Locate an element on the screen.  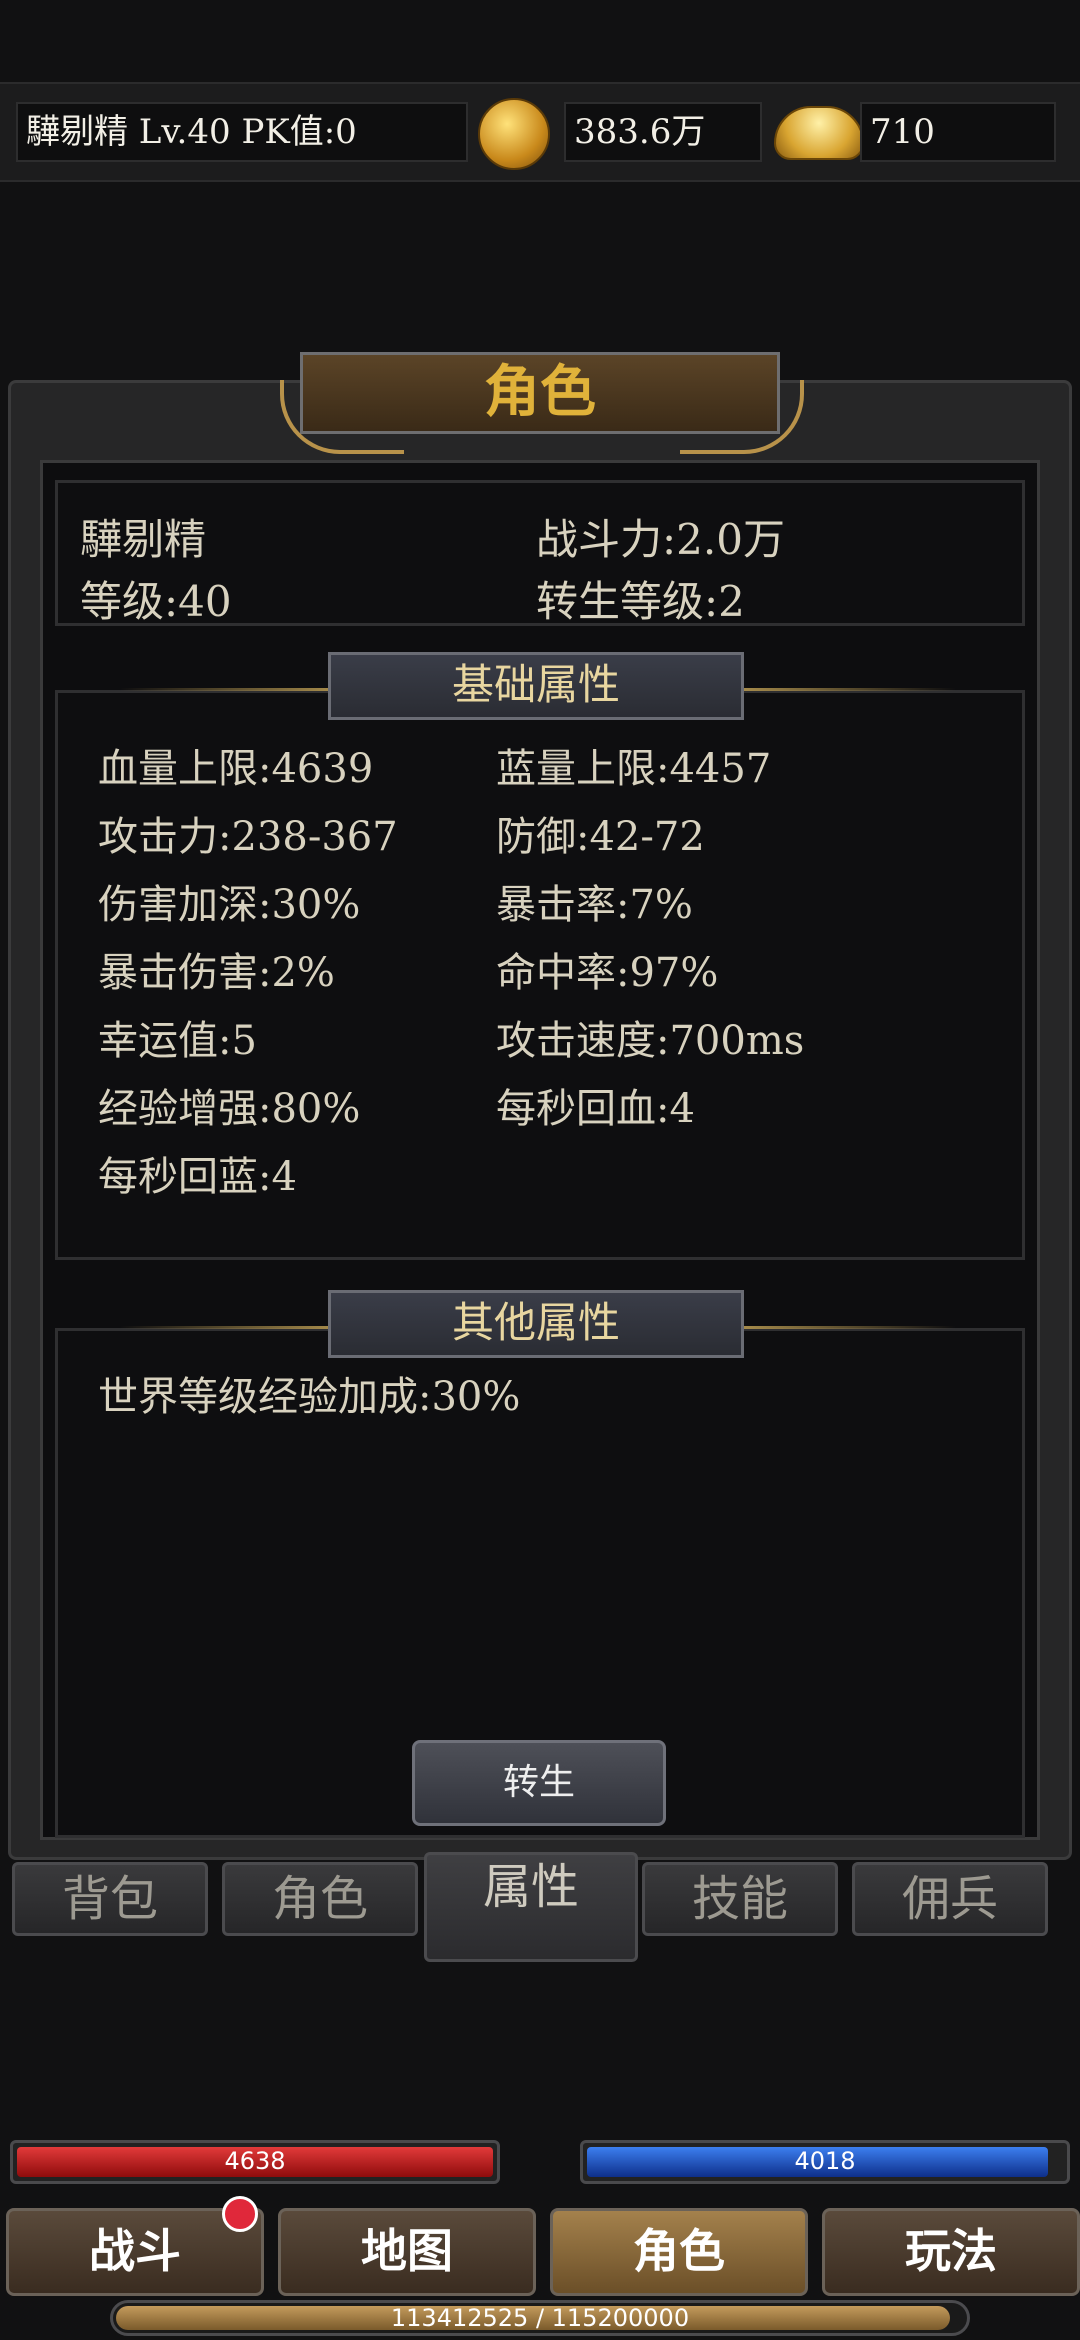
top-status-bar: 驊剔精 Lv.40 PK值:0 383.6万 710 is located at coordinates (540, 132).